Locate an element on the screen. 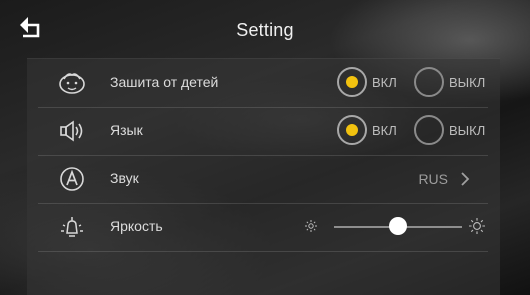 This screenshot has width=530, height=295. speaker-icon is located at coordinates (71, 131).